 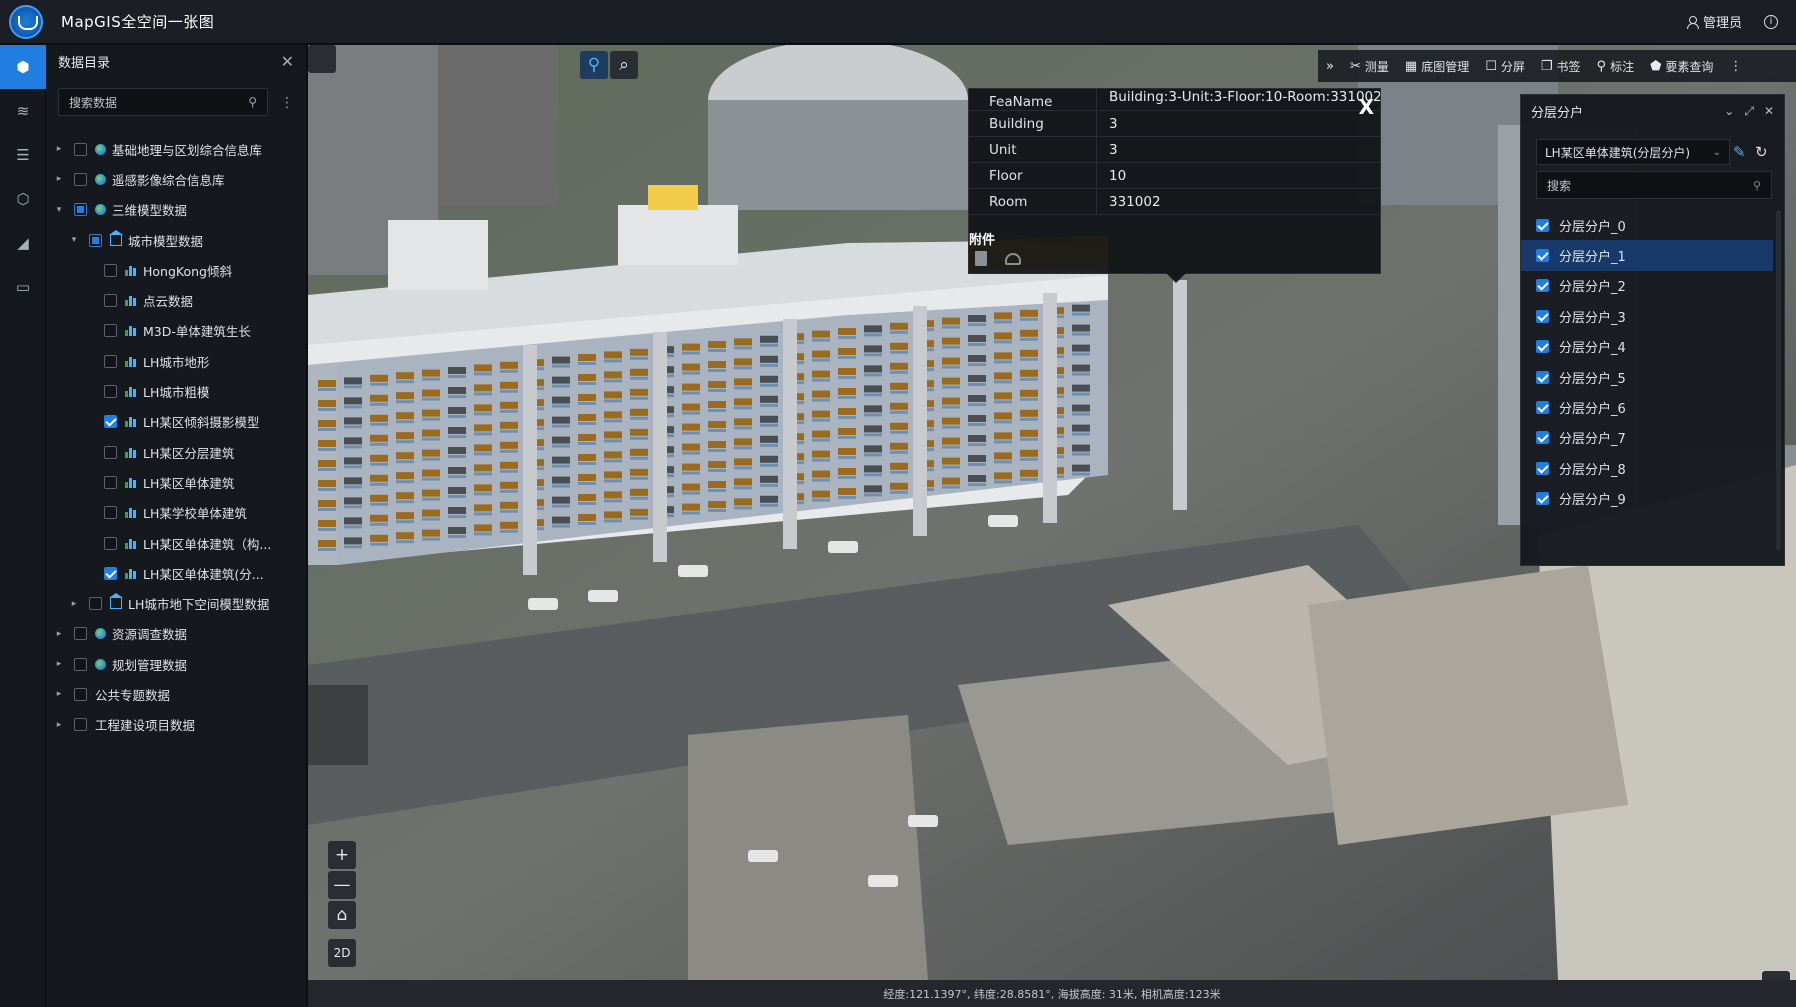 I want to click on user-menu: 管理员, so click(x=1714, y=21).